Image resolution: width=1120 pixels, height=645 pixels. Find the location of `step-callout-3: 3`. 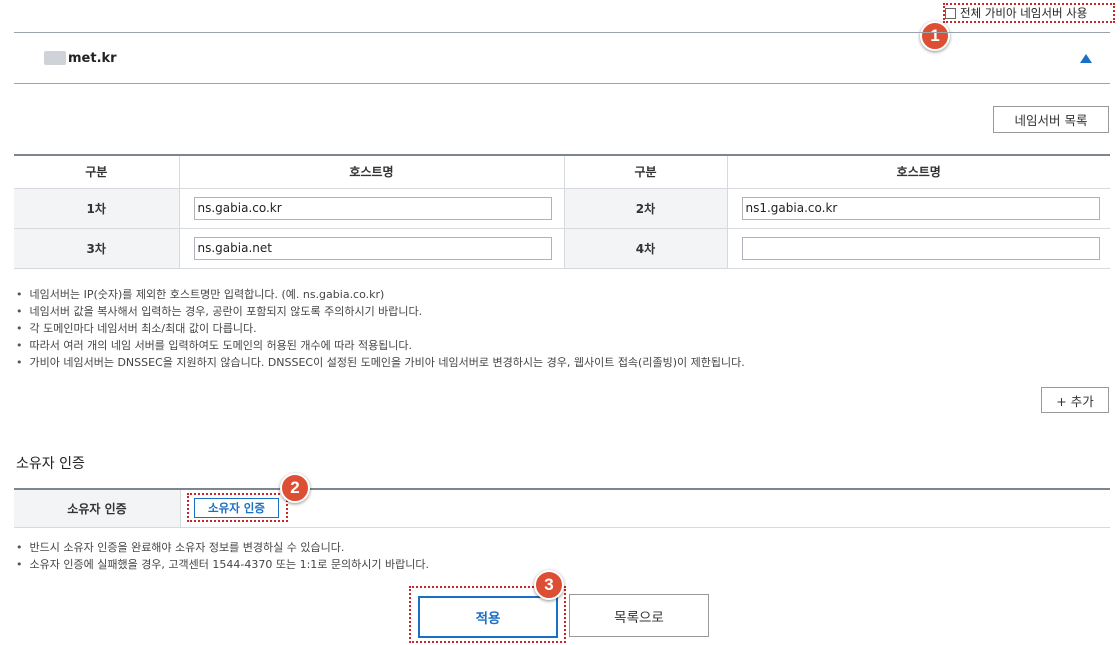

step-callout-3: 3 is located at coordinates (549, 585).